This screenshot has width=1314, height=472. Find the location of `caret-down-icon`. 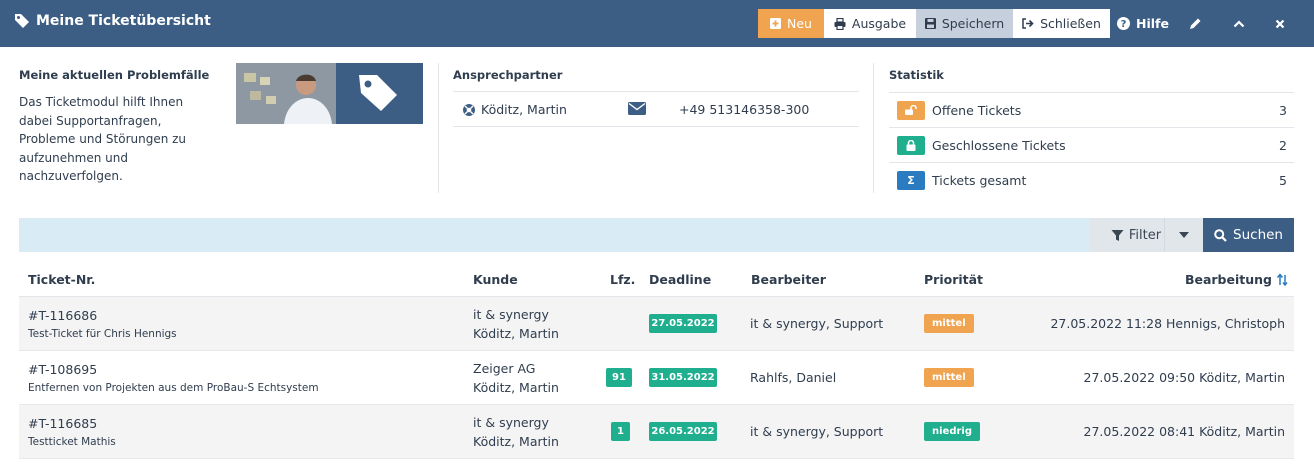

caret-down-icon is located at coordinates (1184, 235).